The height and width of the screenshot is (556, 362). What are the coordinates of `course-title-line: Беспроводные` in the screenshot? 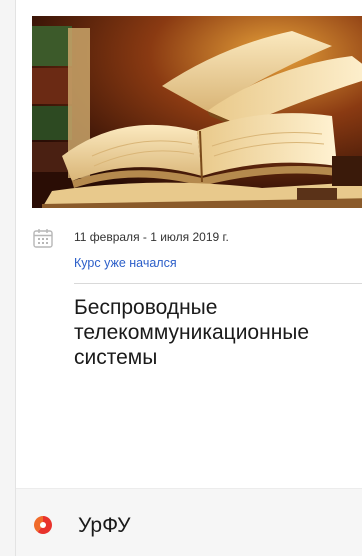 It's located at (146, 307).